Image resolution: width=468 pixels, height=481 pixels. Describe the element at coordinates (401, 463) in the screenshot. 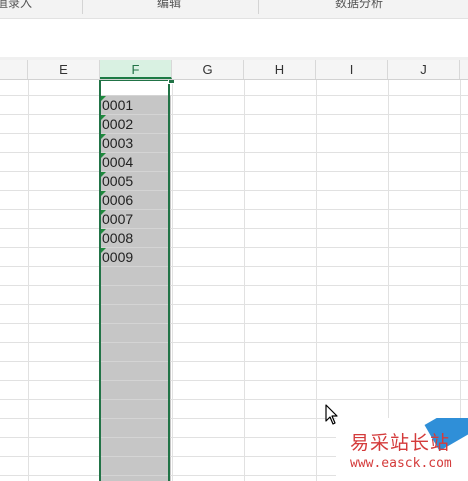

I see `watermark-url: www.easck.com` at that location.